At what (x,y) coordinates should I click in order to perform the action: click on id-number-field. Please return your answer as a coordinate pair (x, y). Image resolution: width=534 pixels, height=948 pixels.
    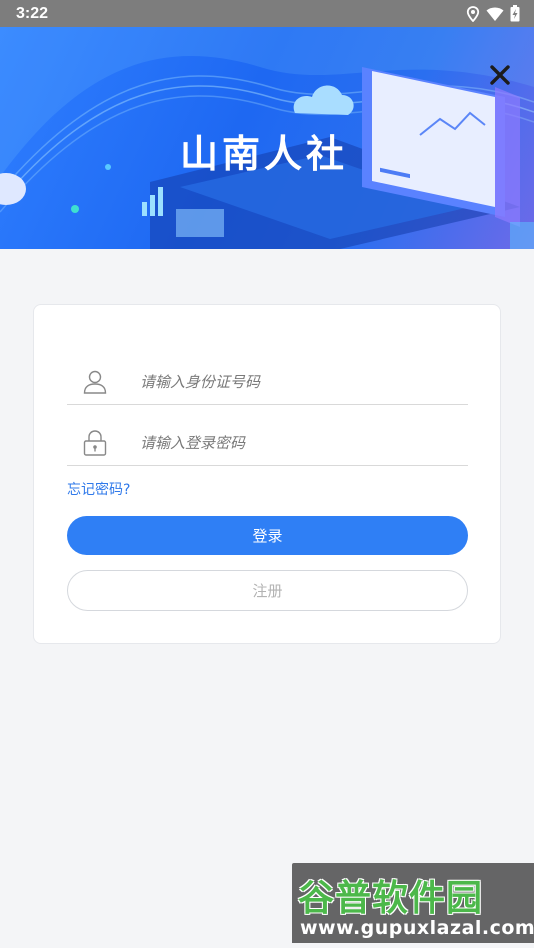
    Looking at the image, I should click on (267, 382).